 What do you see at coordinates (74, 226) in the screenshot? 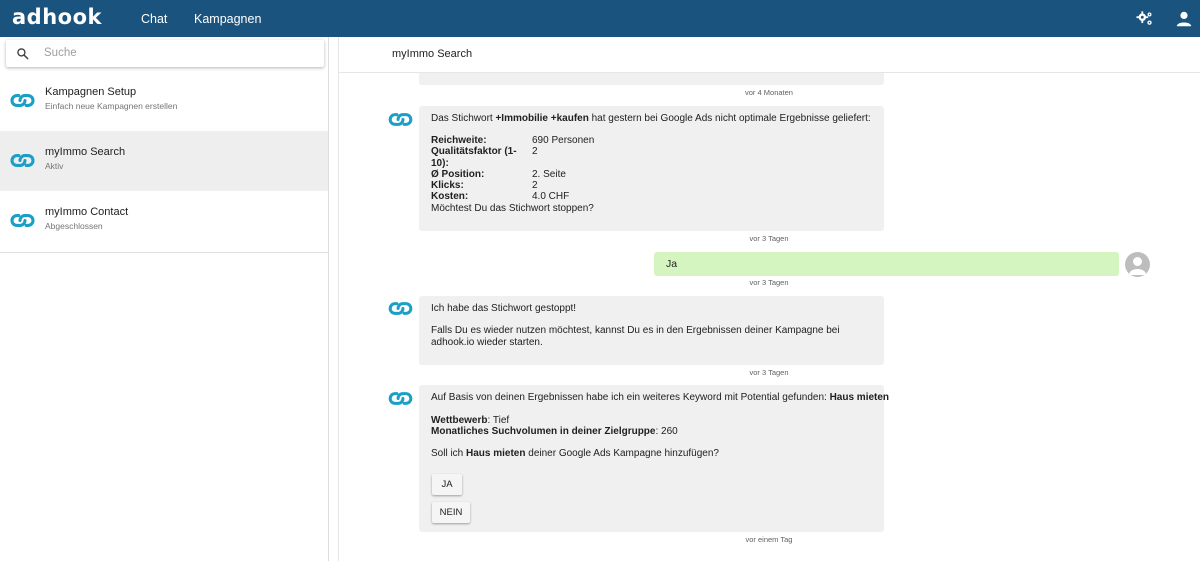
I see `campaign-subtitle: Abgeschlossen` at bounding box center [74, 226].